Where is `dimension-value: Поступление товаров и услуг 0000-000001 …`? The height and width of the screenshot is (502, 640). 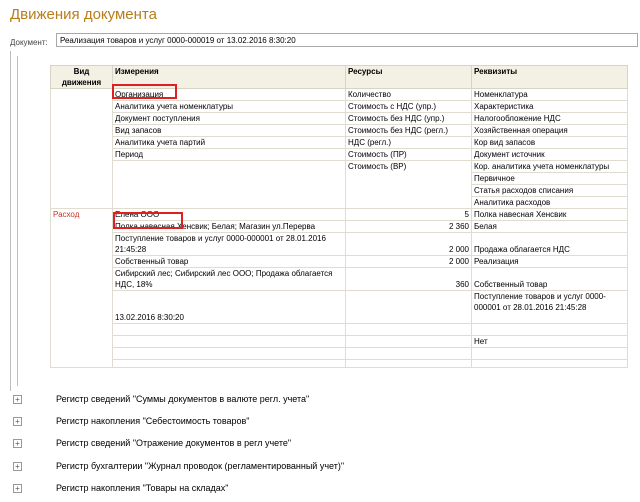
dimension-value: Поступление товаров и услуг 0000-000001 … is located at coordinates (229, 244).